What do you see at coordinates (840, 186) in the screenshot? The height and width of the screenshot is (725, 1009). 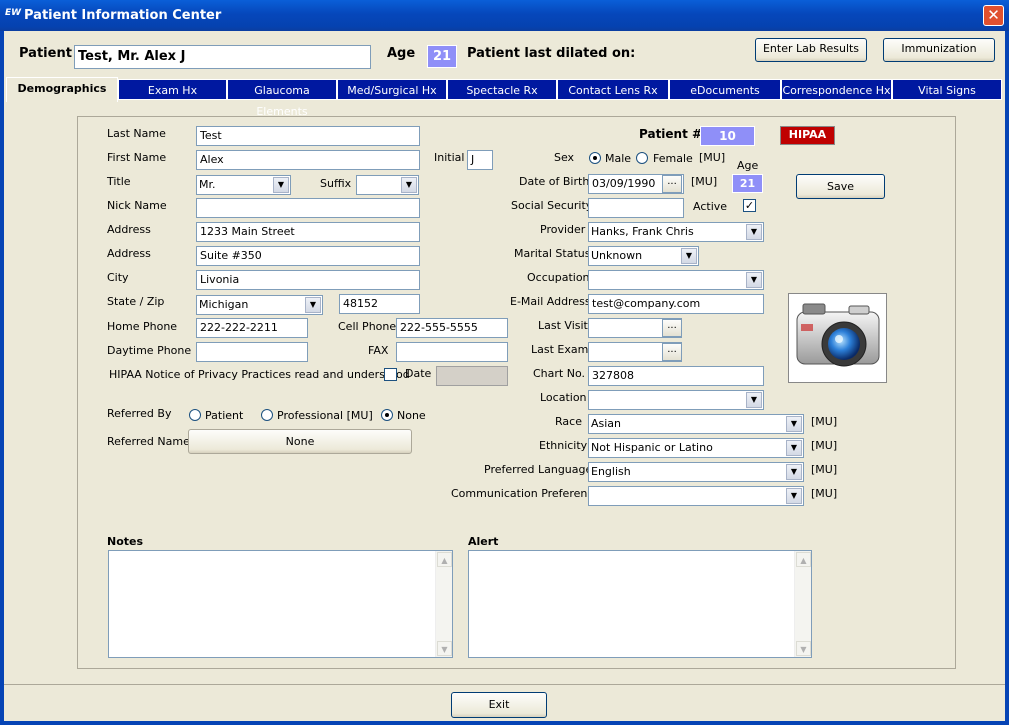 I see `save-button: Save` at bounding box center [840, 186].